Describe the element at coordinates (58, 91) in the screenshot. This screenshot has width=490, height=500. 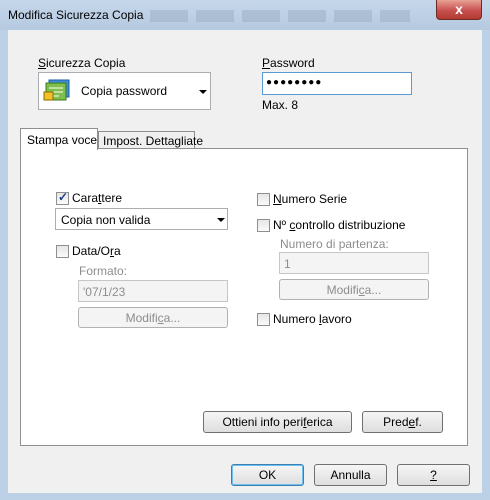
I see `copy-password-icon` at that location.